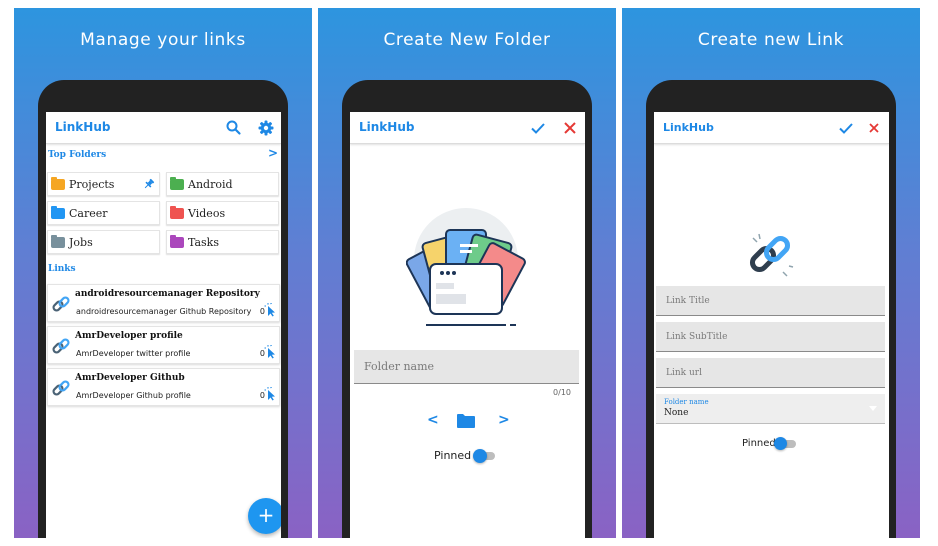 Image resolution: width=938 pixels, height=546 pixels. I want to click on link-title: AmrDeveloper Github, so click(130, 378).